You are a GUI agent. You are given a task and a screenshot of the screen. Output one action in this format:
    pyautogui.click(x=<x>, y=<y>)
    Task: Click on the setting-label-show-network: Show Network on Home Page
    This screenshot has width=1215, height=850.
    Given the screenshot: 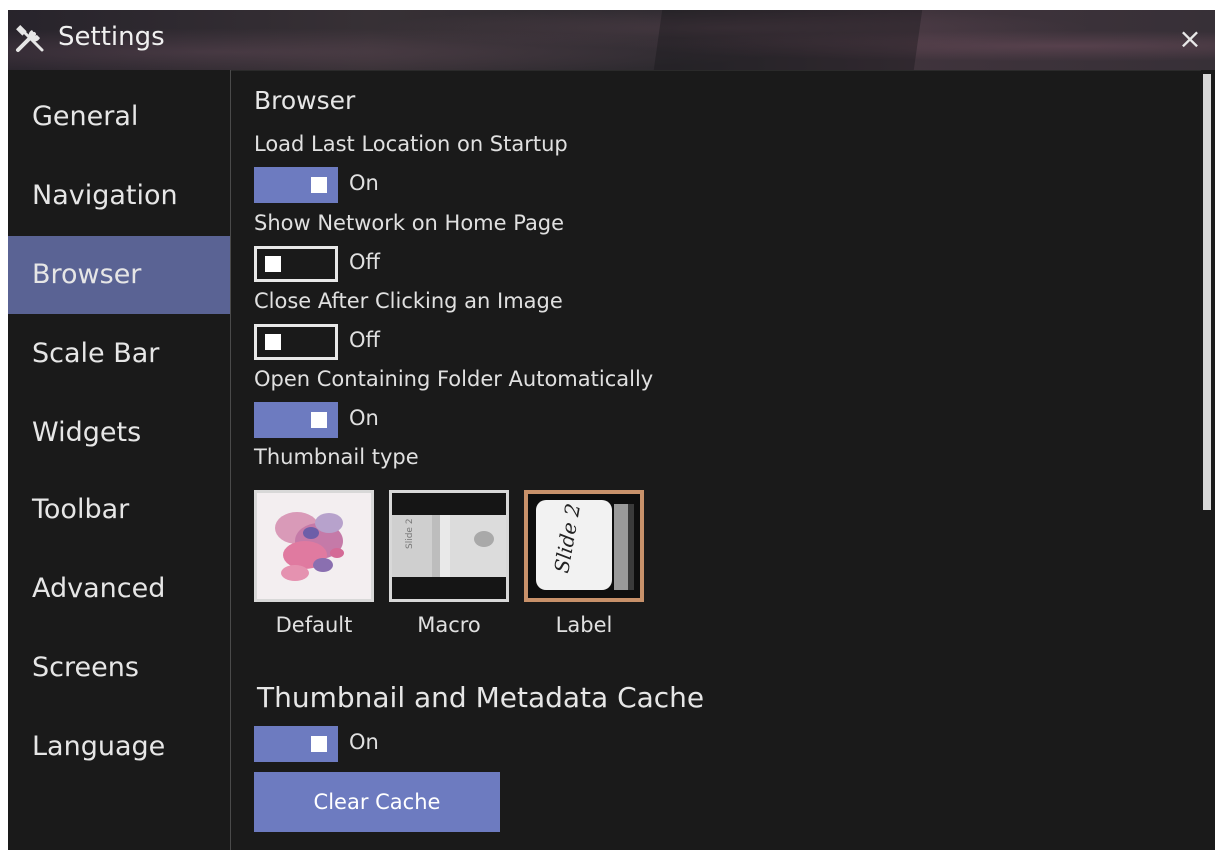 What is the action you would take?
    pyautogui.click(x=409, y=223)
    